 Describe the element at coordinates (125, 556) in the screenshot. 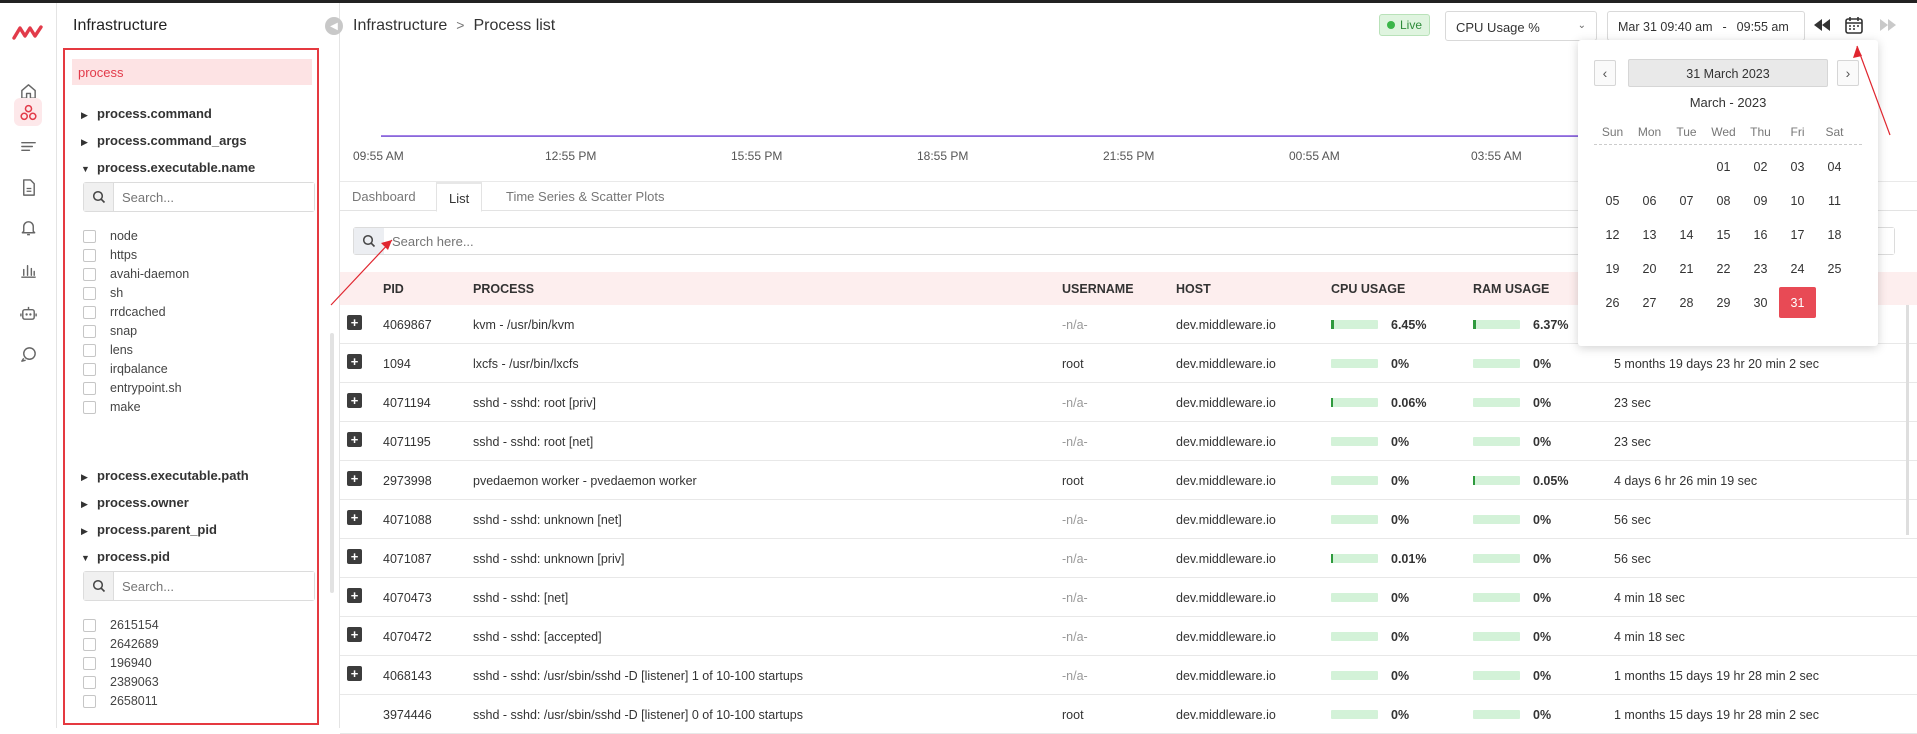

I see `filter-group-process-pid: ▼ process.pid` at that location.